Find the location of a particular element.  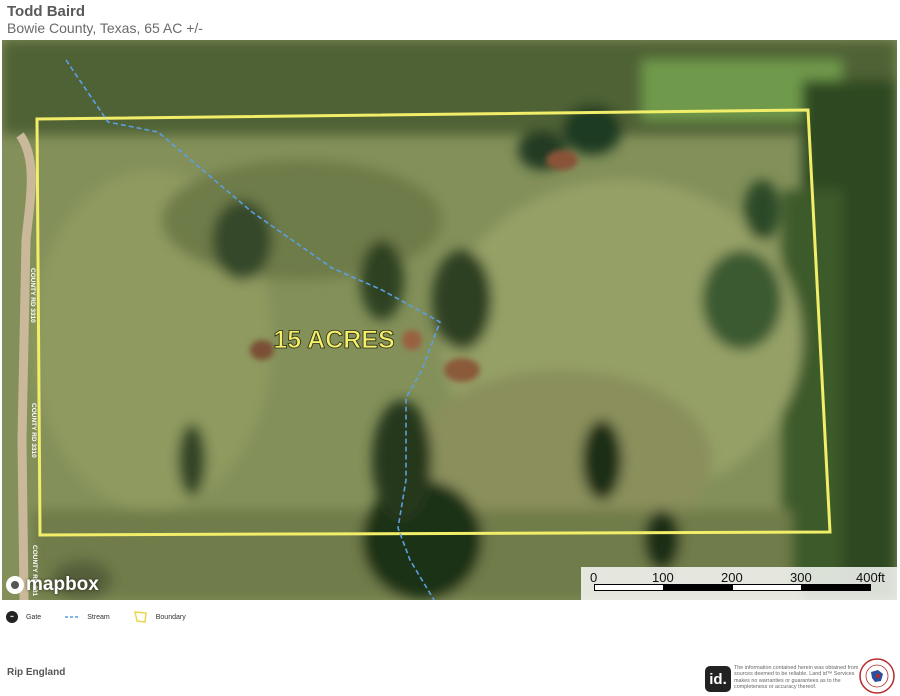

map-title: Todd Baird is located at coordinates (46, 11).